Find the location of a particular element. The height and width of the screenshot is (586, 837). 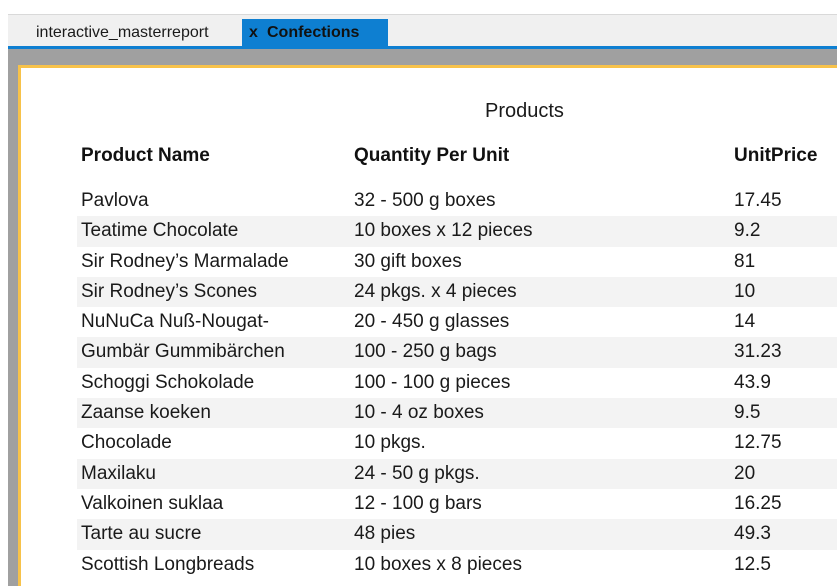

product-name-cell: Chocolade is located at coordinates (126, 443).